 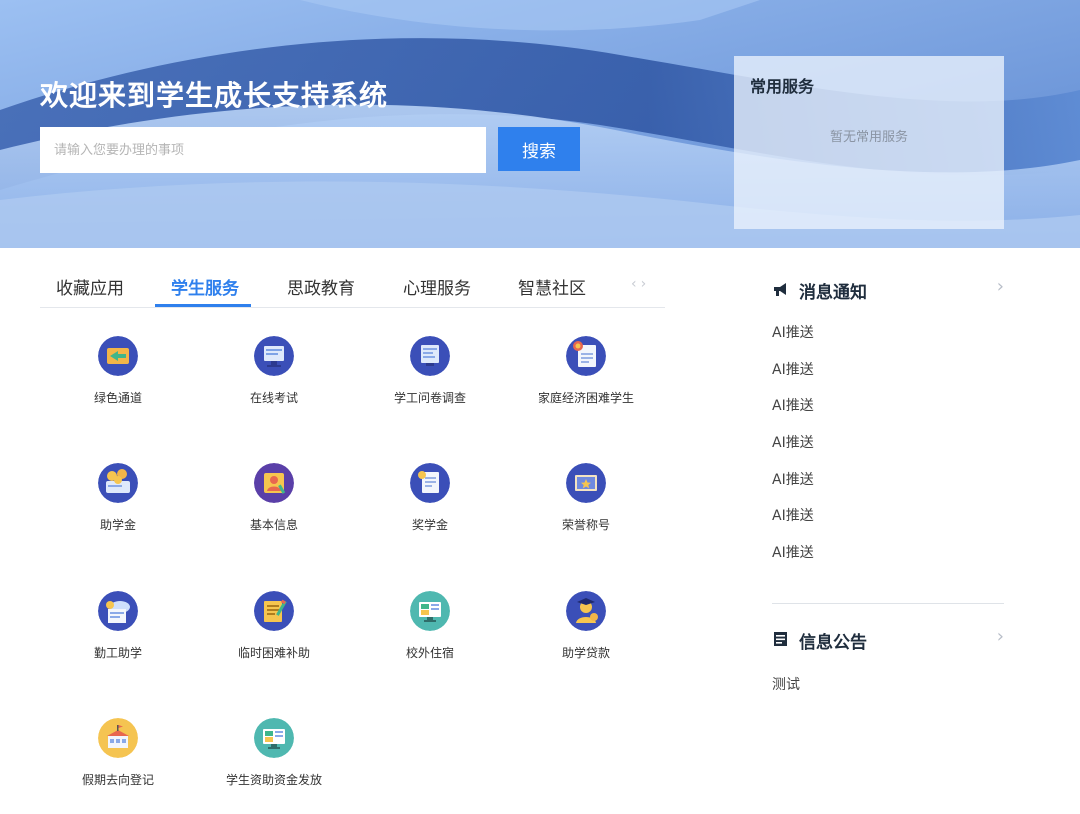 I want to click on tab-favorites: 收藏应用, so click(x=90, y=286).